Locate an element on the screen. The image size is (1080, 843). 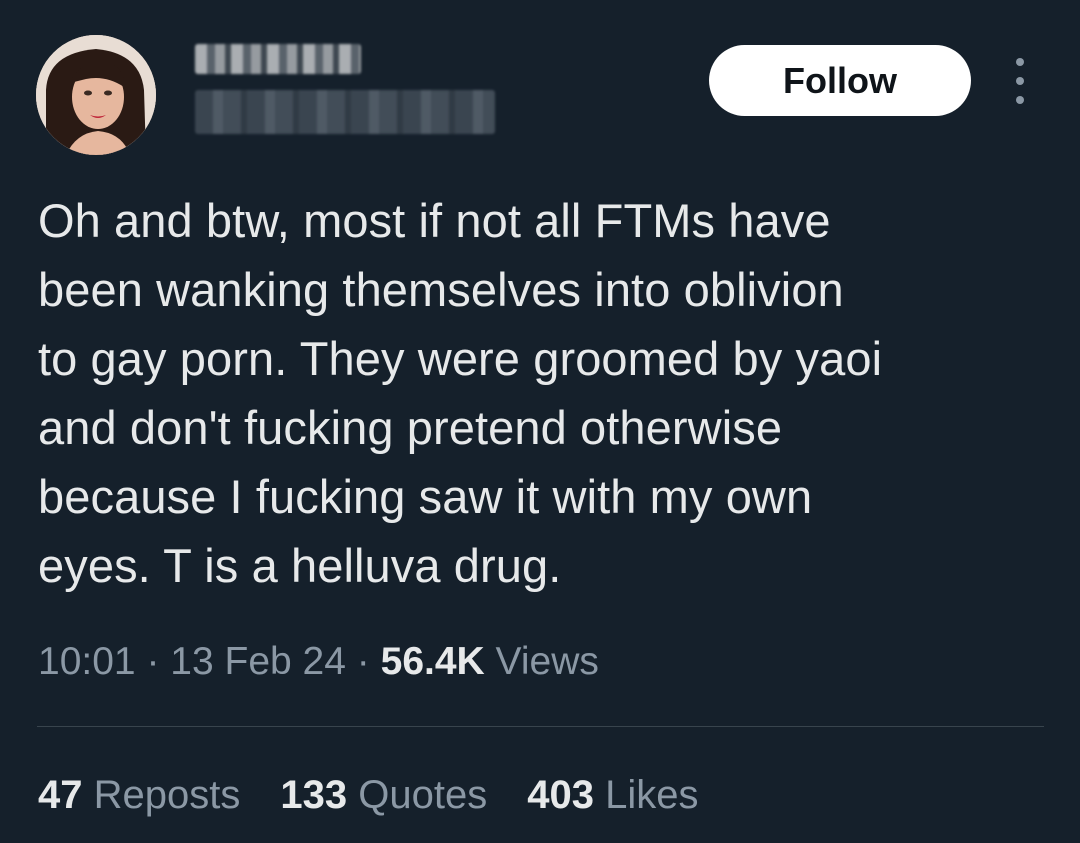
more-dots-vertical-icon is located at coordinates (1020, 81).